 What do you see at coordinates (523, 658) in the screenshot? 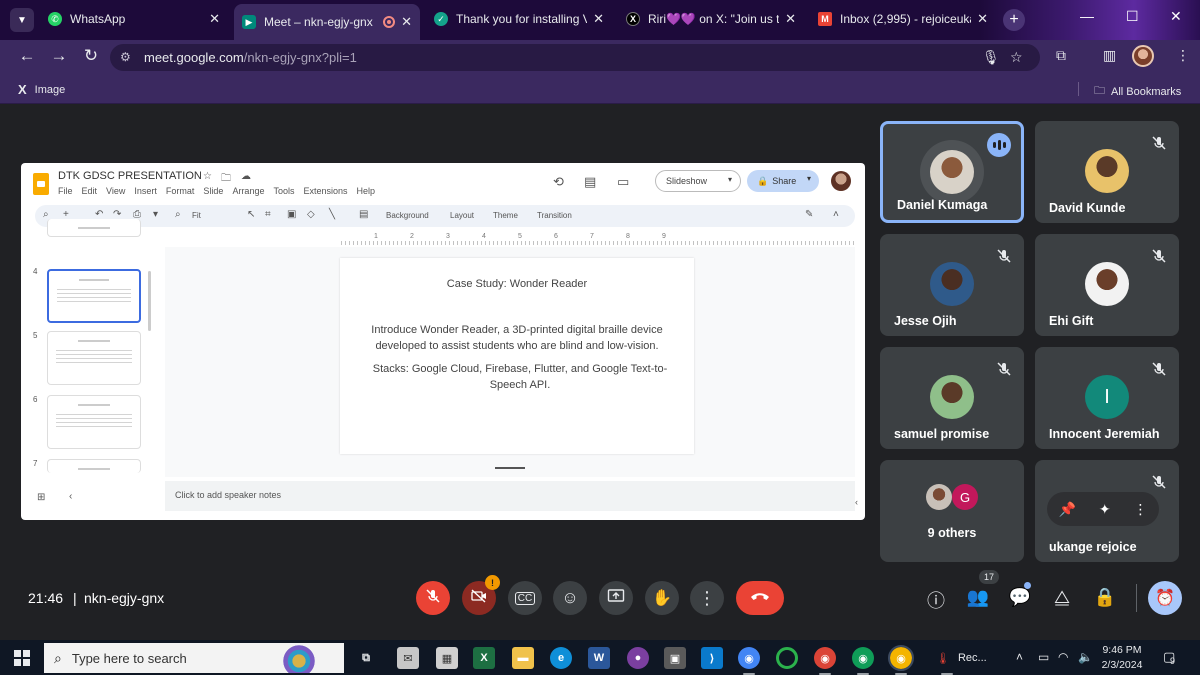
I see `file-explorer-icon: ▬` at bounding box center [523, 658].